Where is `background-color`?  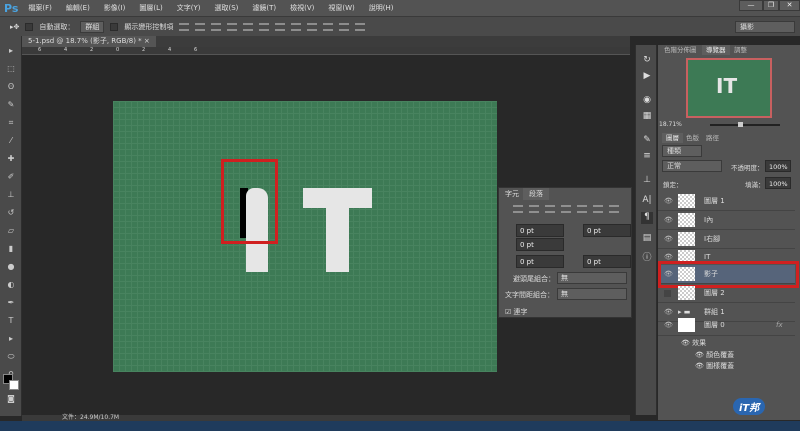 background-color is located at coordinates (14, 385).